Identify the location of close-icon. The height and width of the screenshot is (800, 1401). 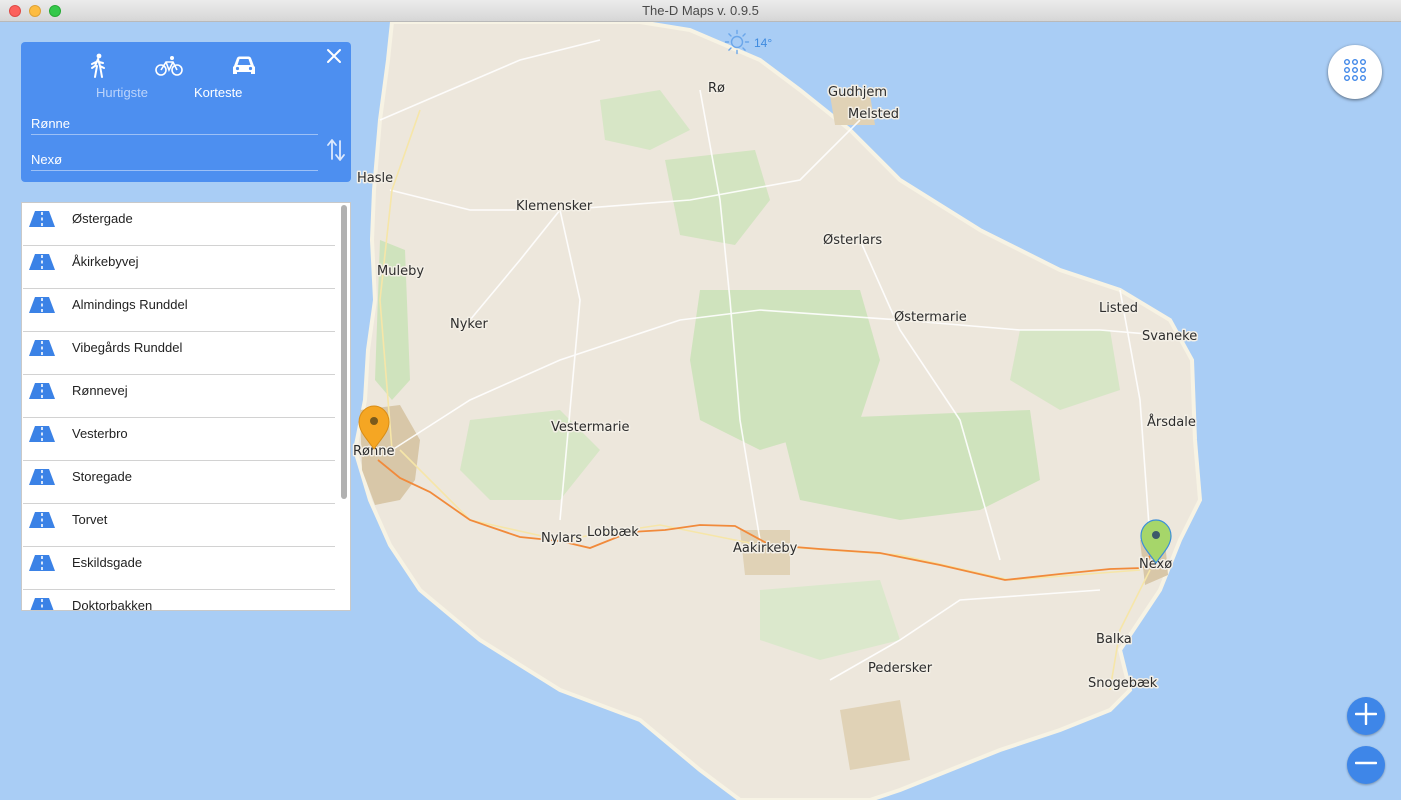
(334, 58).